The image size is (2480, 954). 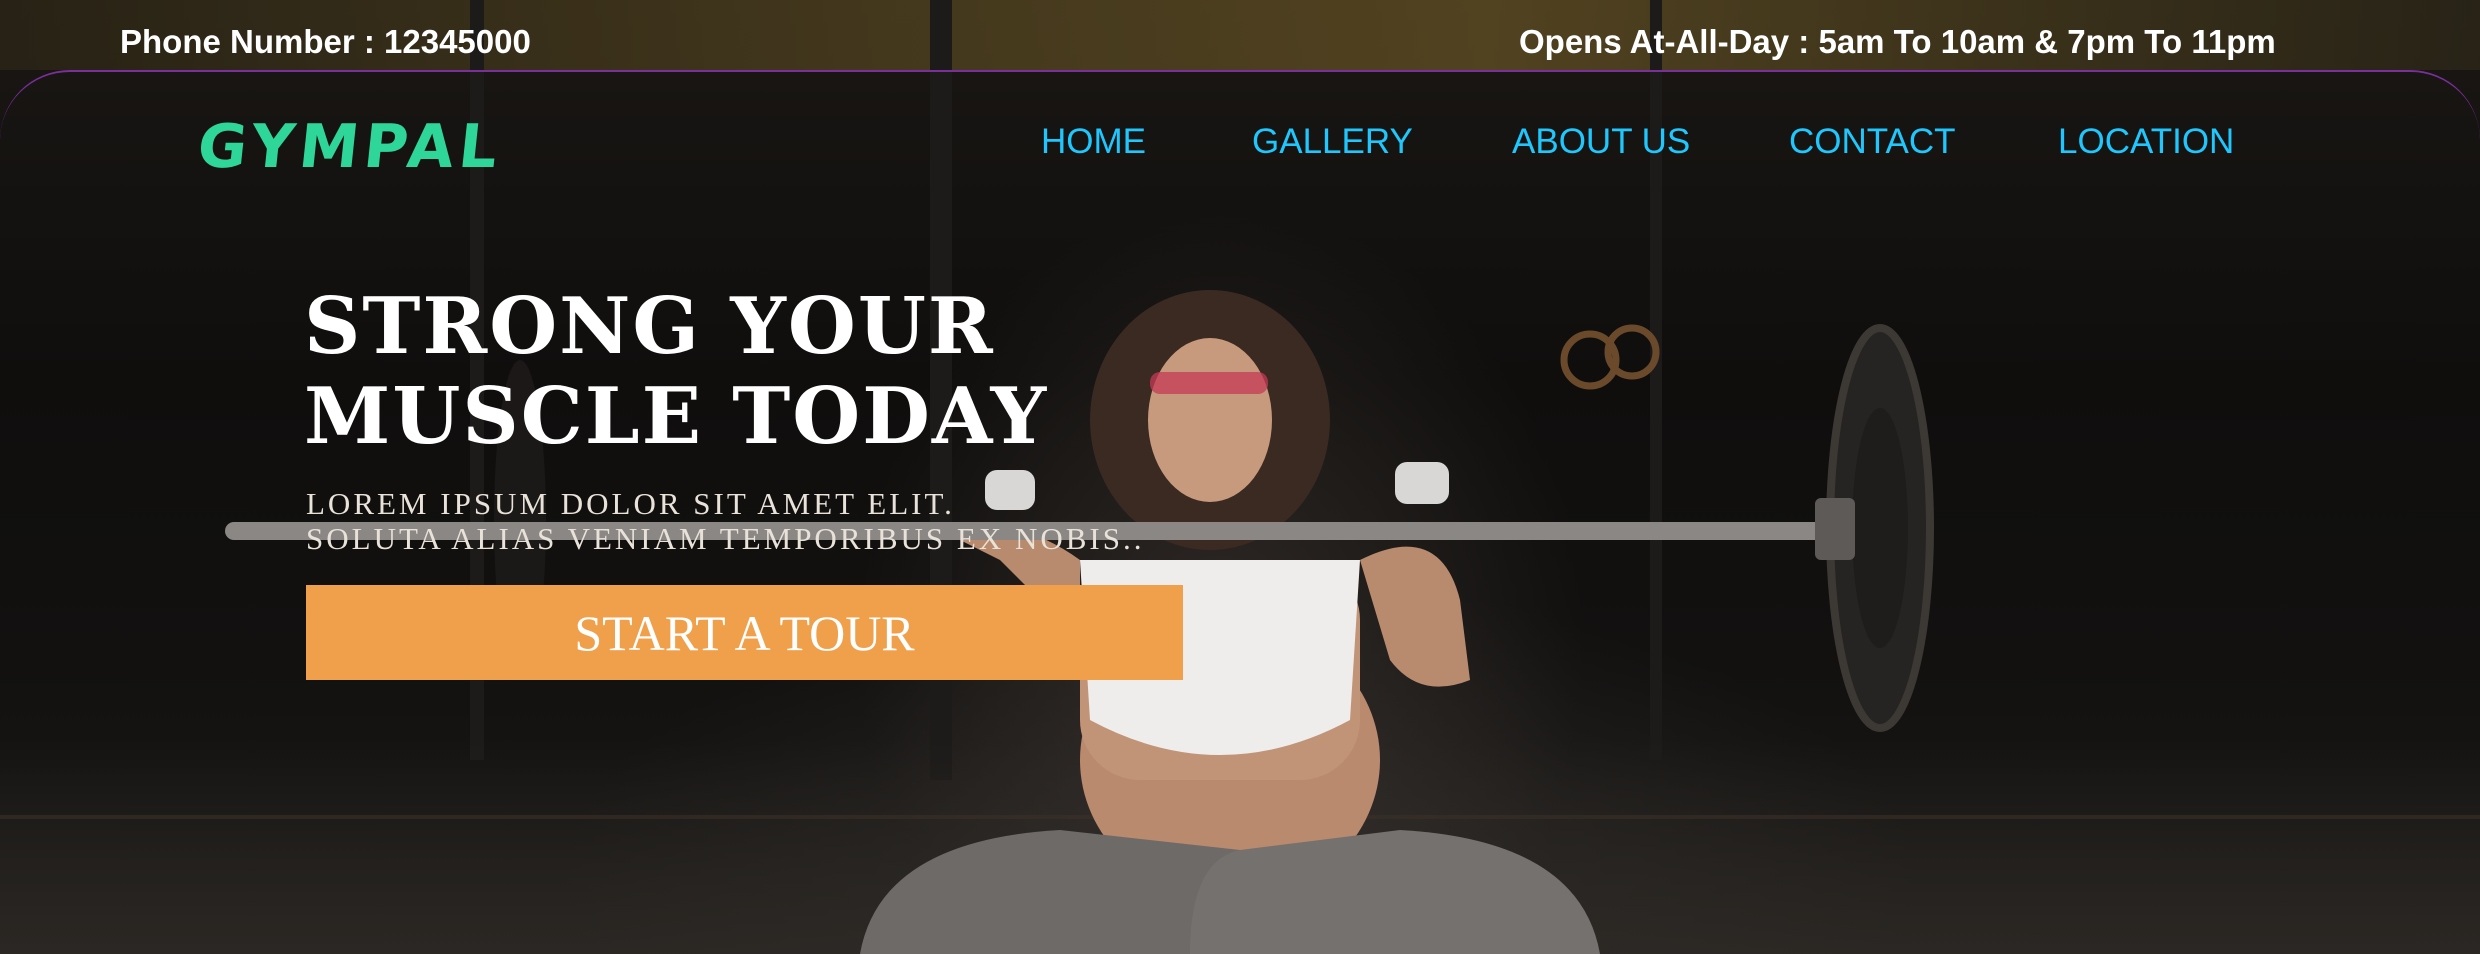 I want to click on wrist-wrap, so click(x=1422, y=483).